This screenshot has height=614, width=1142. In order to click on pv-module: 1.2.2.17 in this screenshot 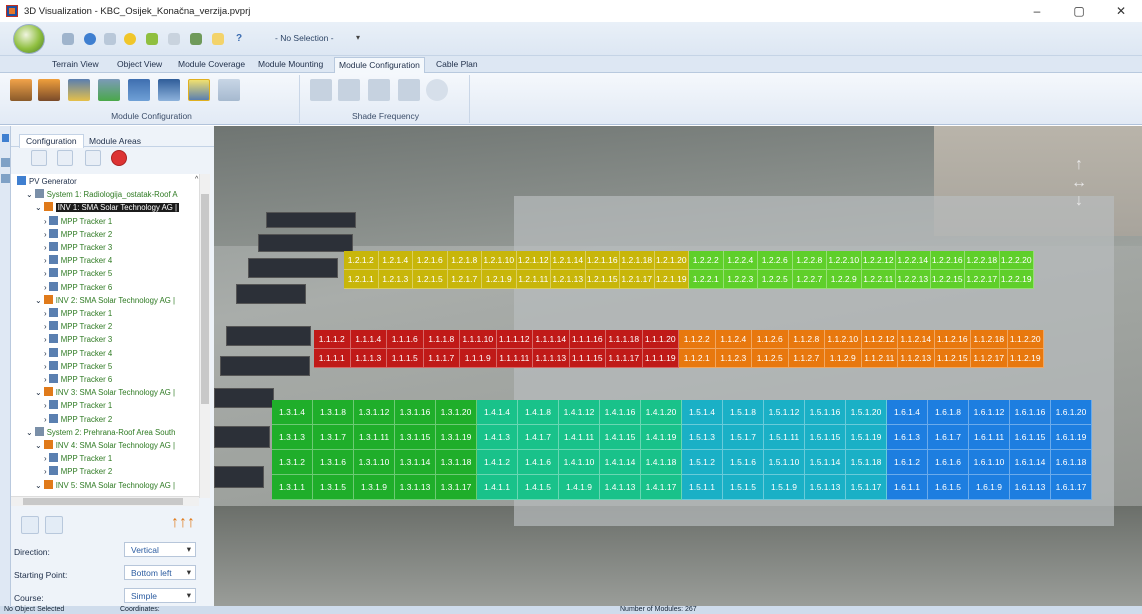, I will do `click(982, 279)`.